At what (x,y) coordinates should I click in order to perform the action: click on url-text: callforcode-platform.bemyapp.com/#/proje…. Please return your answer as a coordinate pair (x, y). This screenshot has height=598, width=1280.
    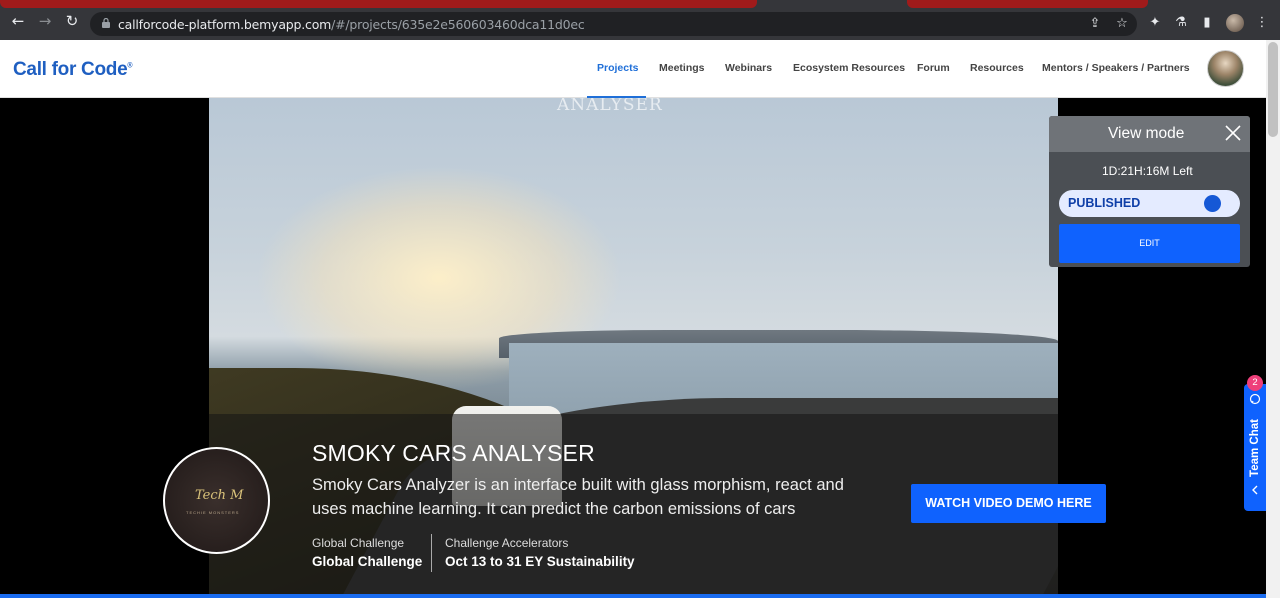
    Looking at the image, I should click on (351, 24).